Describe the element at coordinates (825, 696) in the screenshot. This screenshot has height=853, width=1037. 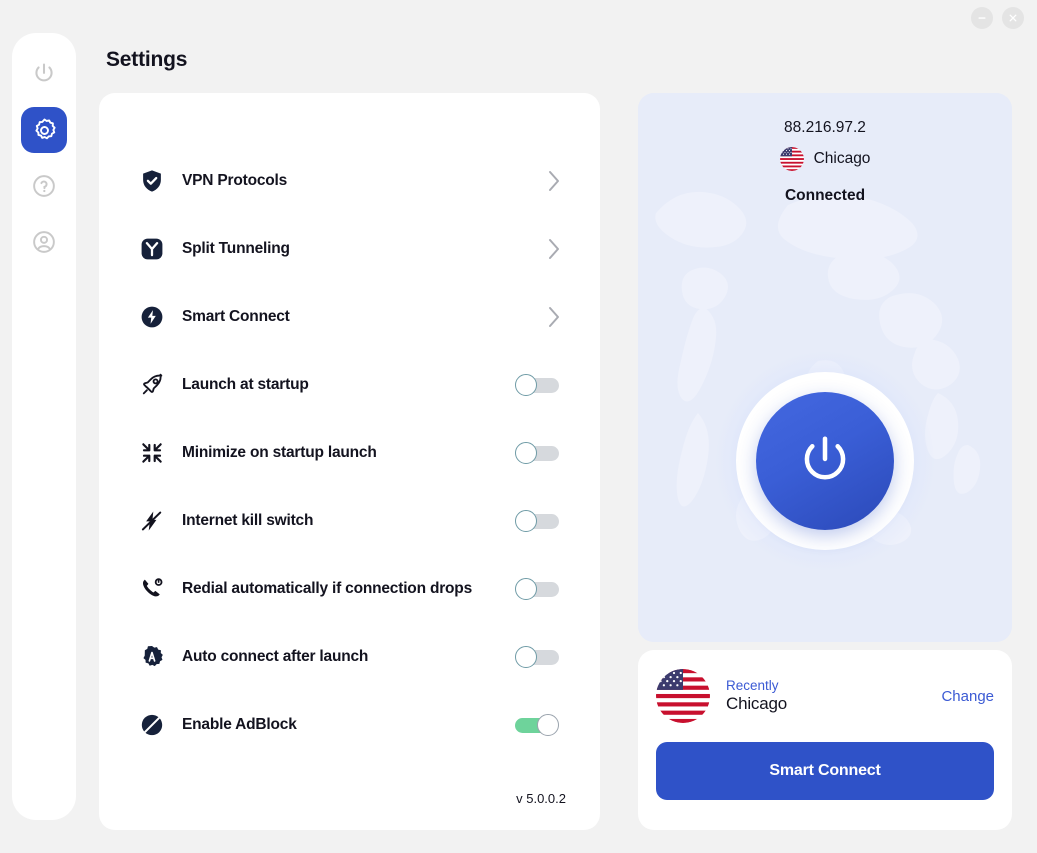
I see `recent-location-row: Recently Chicago Change` at that location.